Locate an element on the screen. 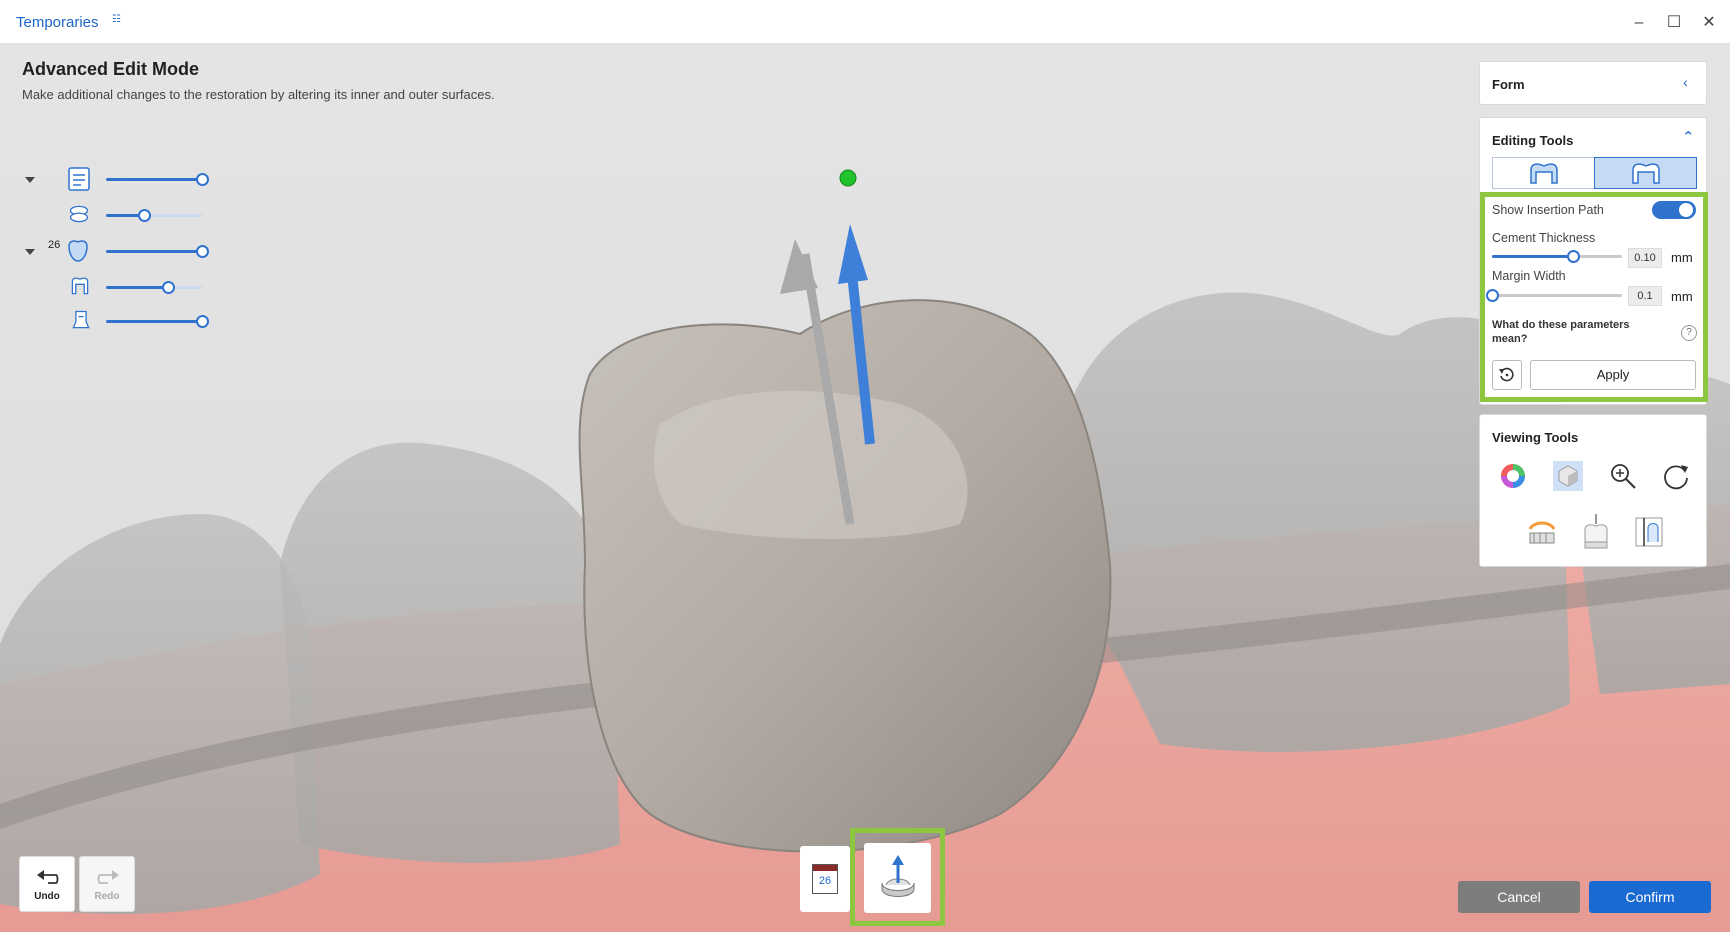 The width and height of the screenshot is (1730, 932). title-bar: Temporaries ☷ – ☐ ✕ is located at coordinates (865, 22).